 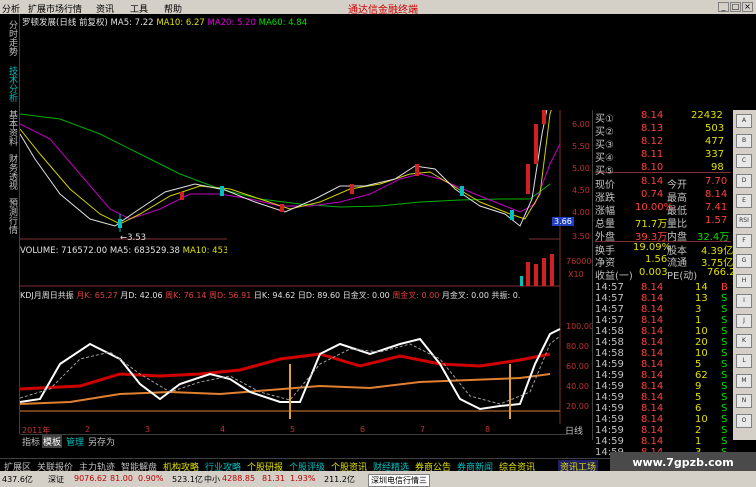 I want to click on tab-financials: 财务透视, so click(x=11, y=174).